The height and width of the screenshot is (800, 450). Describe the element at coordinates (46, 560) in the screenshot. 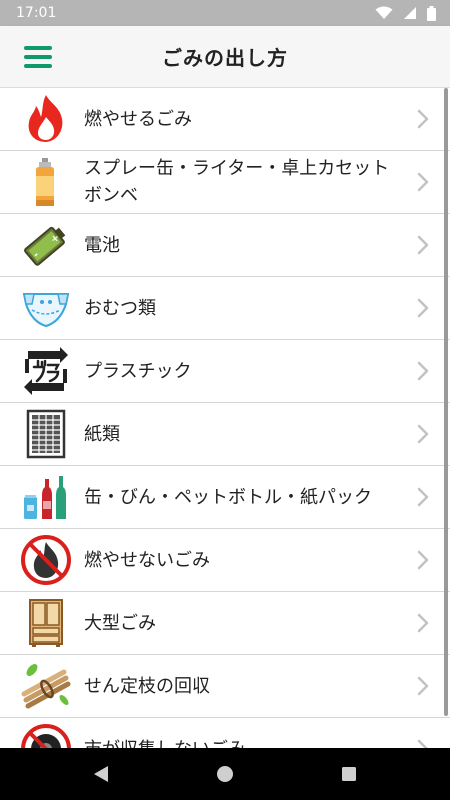

I see `no-burn-icon` at that location.